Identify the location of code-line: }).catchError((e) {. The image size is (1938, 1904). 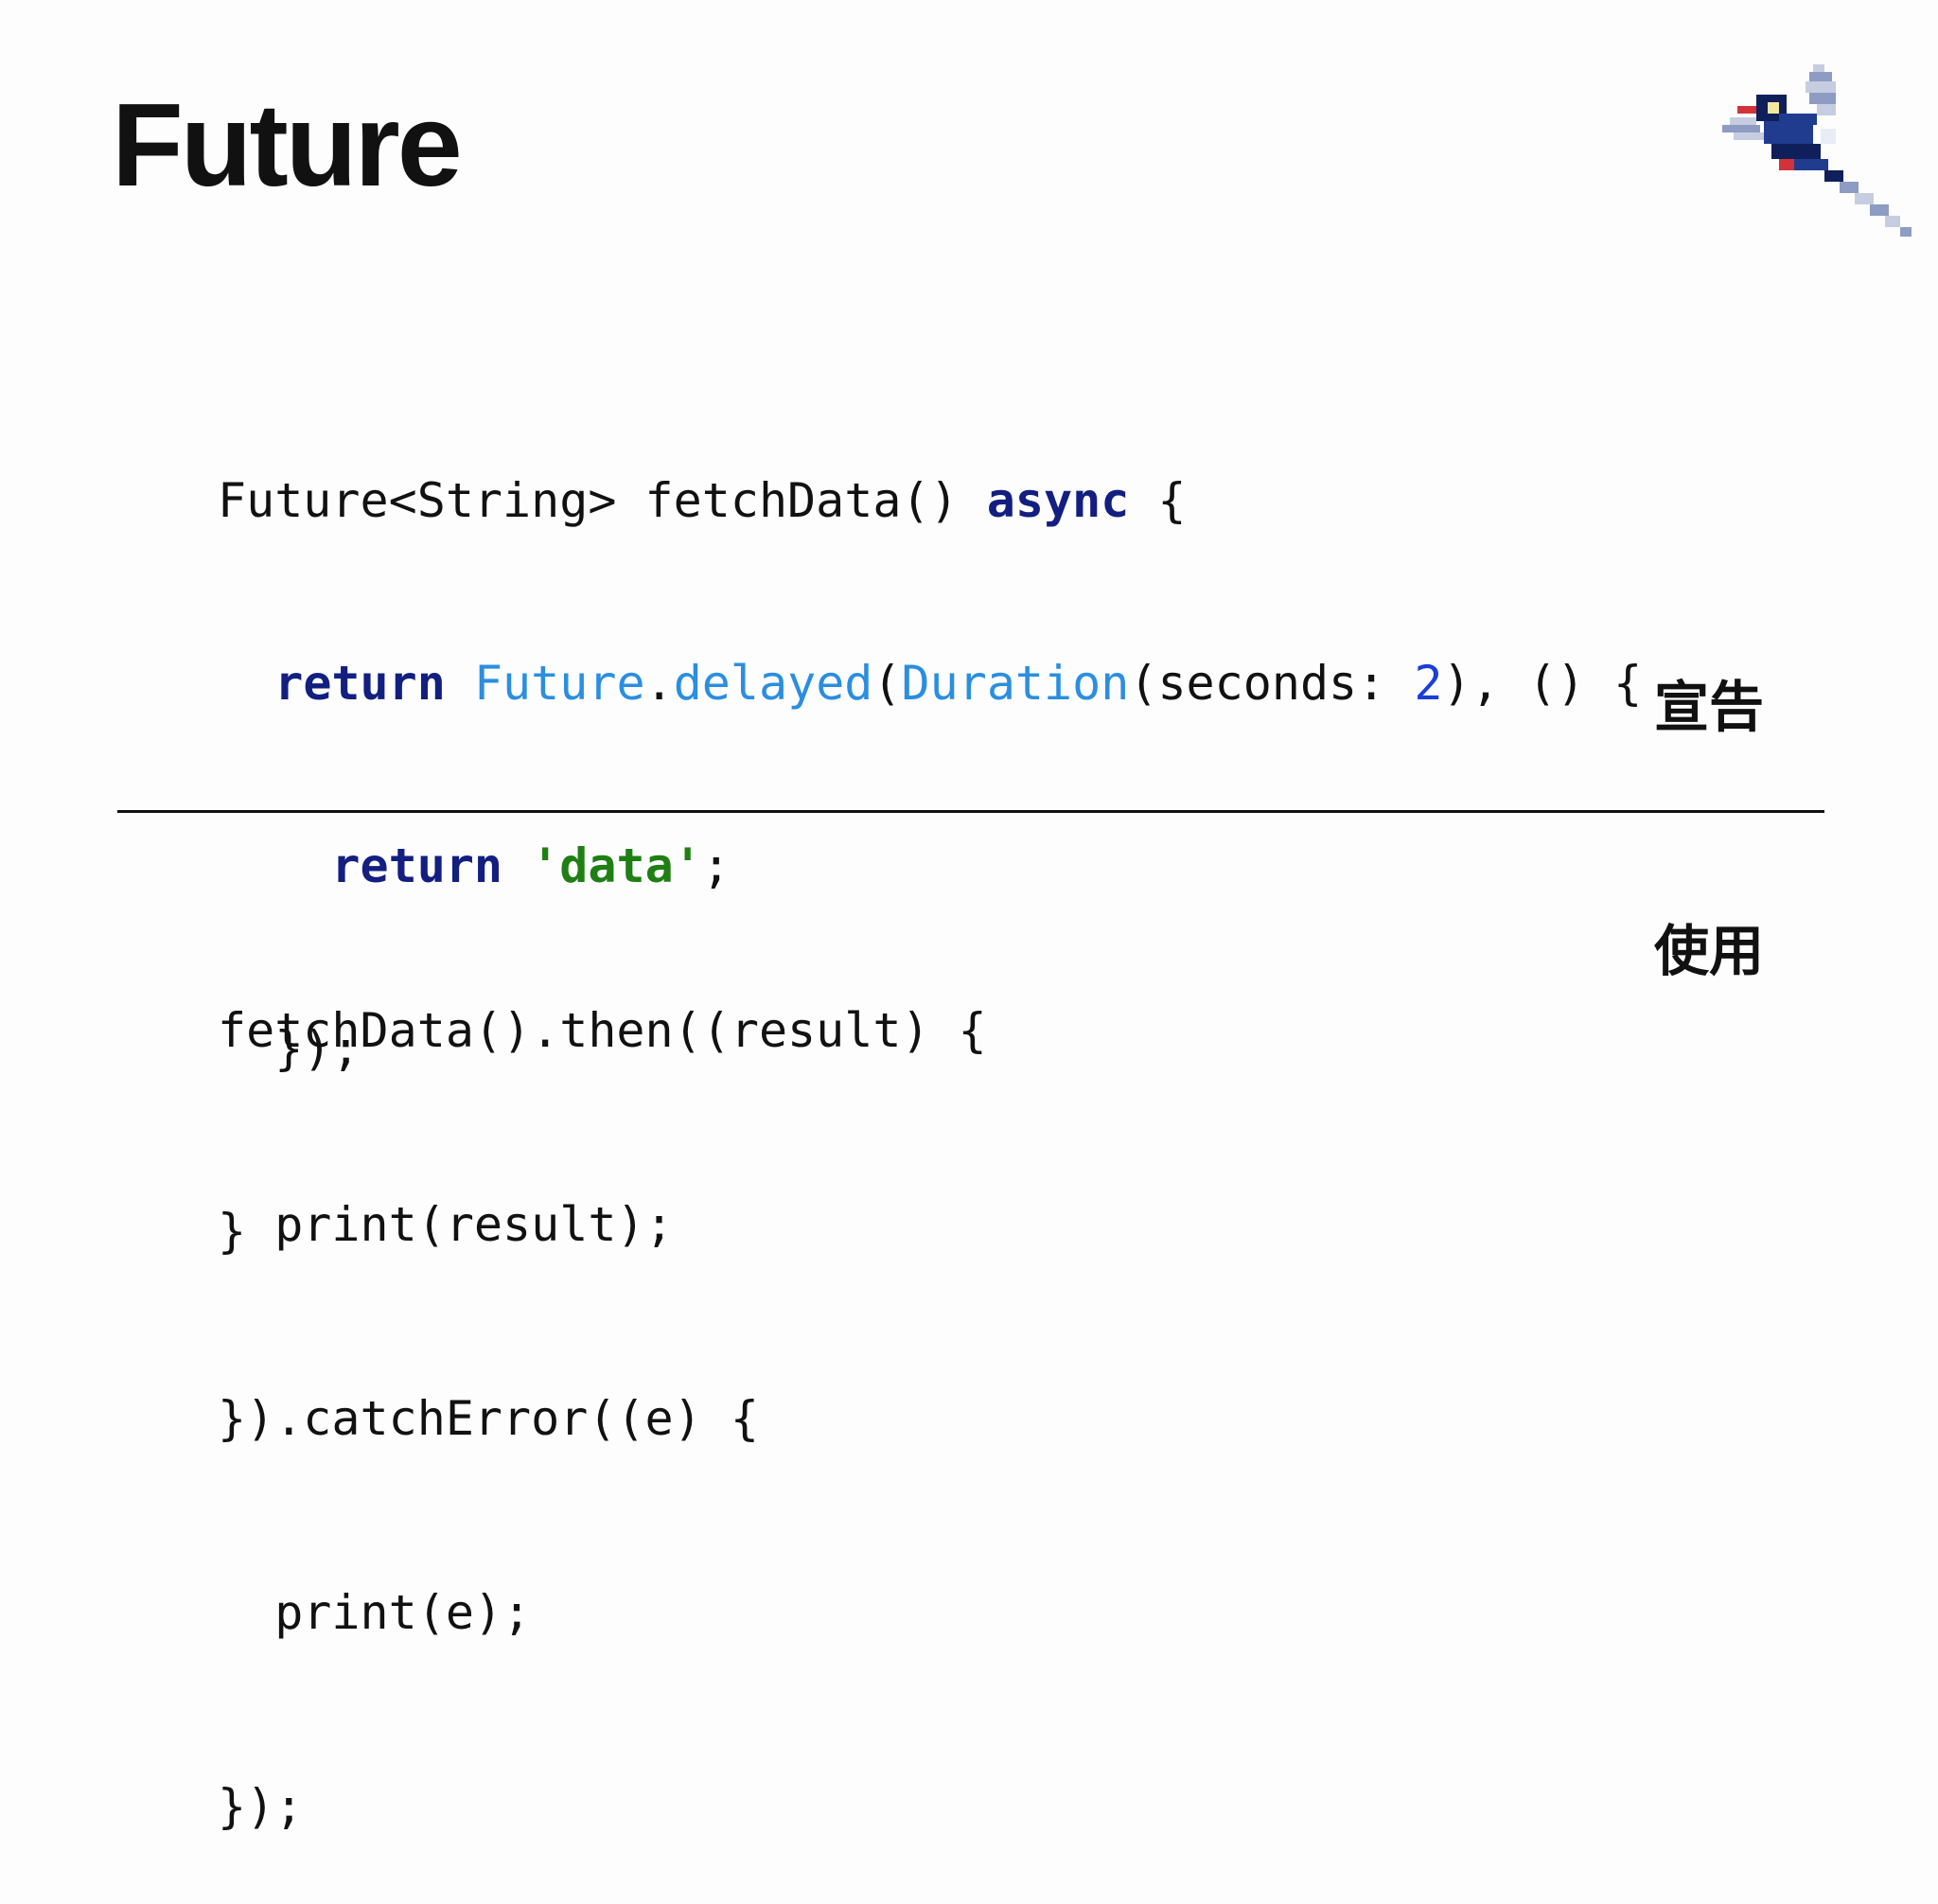
(488, 1418).